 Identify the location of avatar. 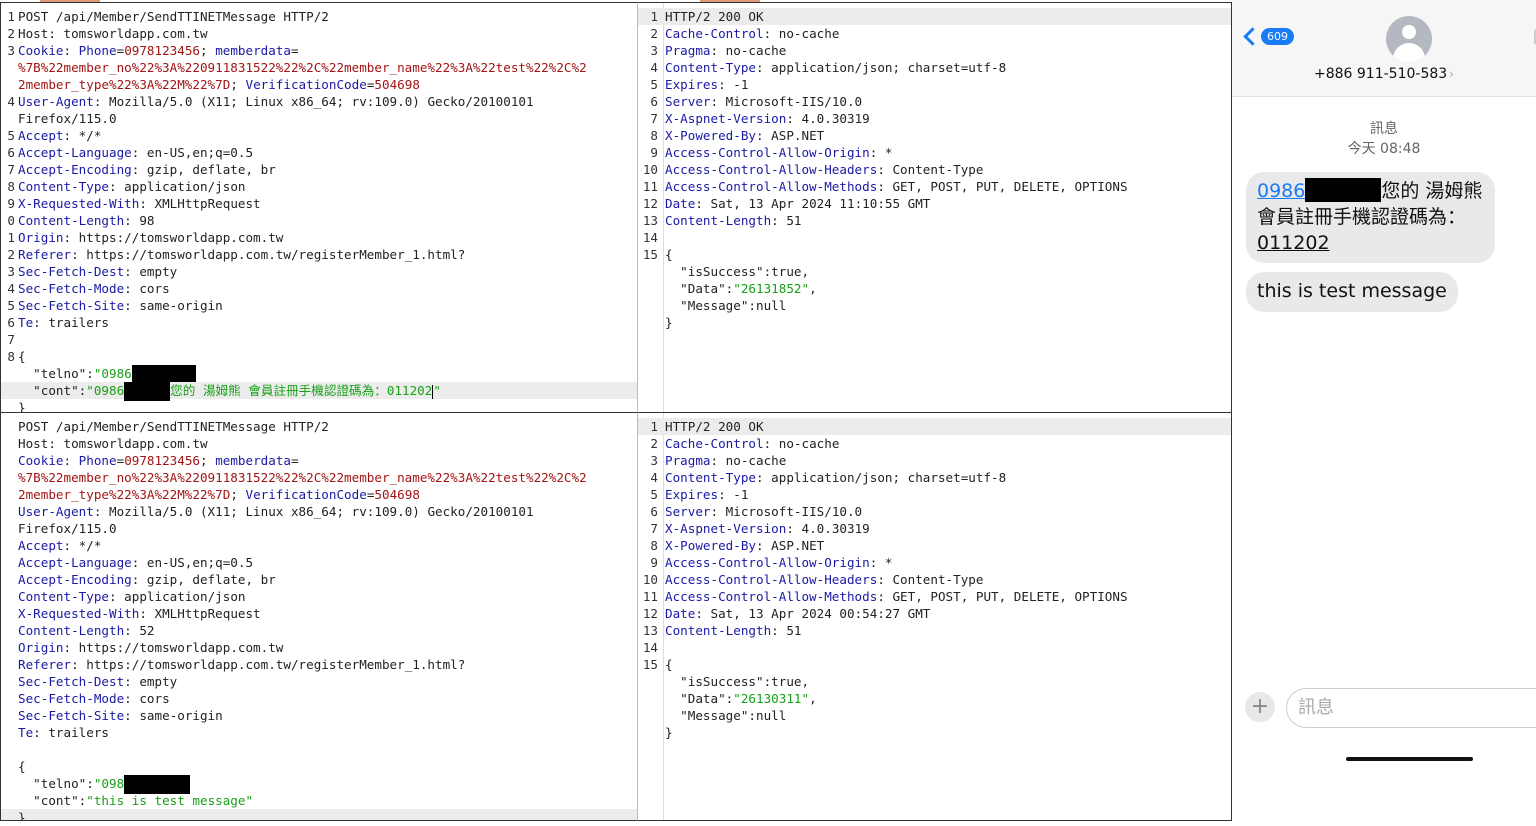
(1409, 39).